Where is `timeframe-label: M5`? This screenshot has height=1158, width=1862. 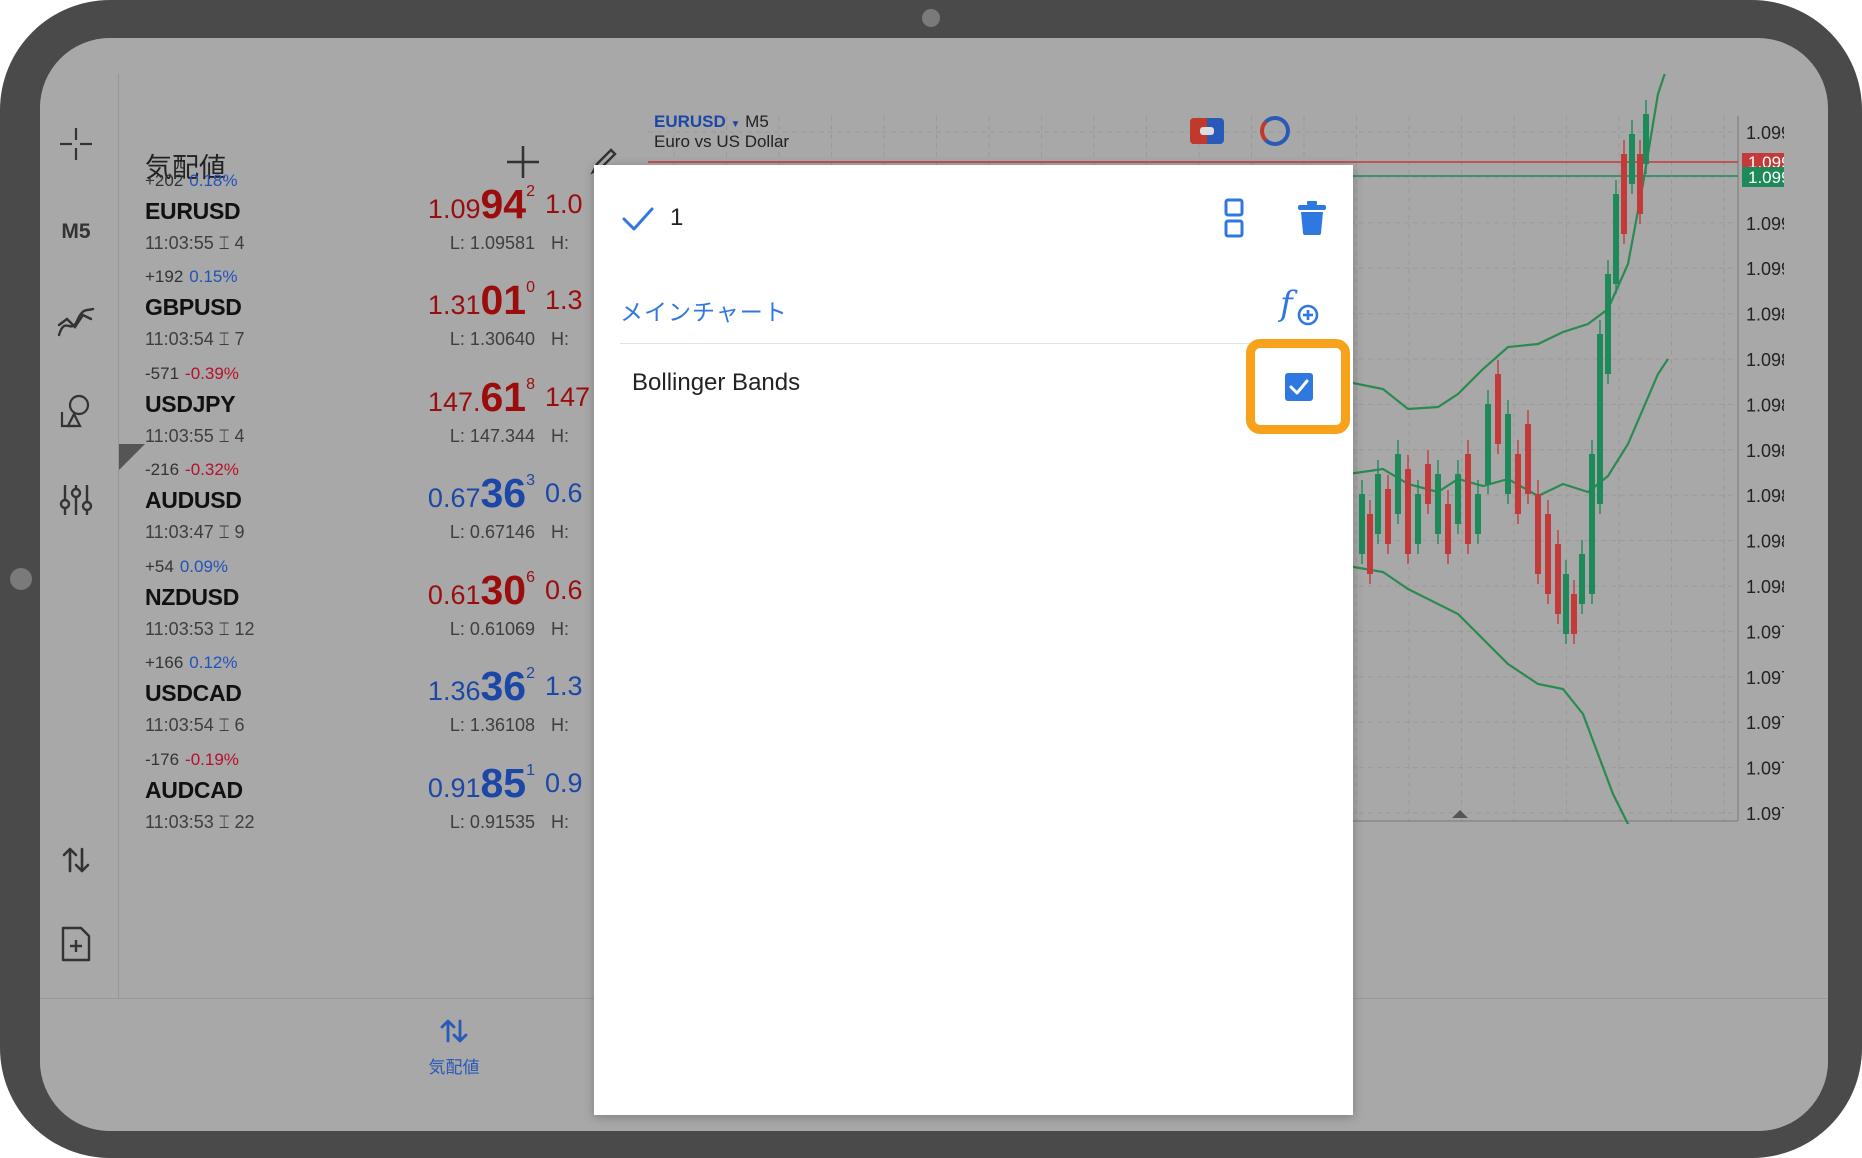
timeframe-label: M5 is located at coordinates (76, 231).